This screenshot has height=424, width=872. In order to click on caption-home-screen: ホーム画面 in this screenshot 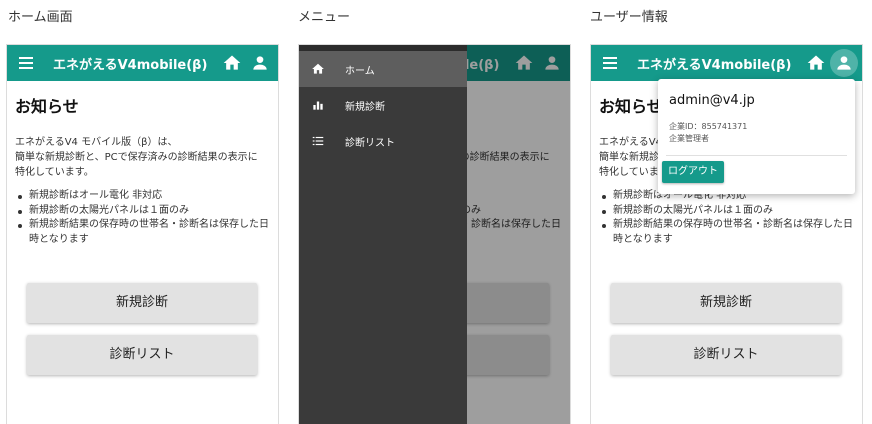, I will do `click(40, 17)`.